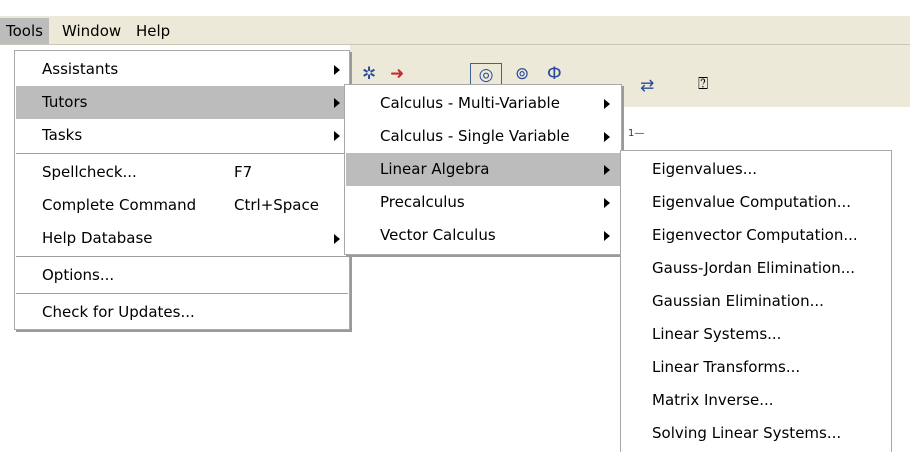  I want to click on menubar-window: Window, so click(91, 31).